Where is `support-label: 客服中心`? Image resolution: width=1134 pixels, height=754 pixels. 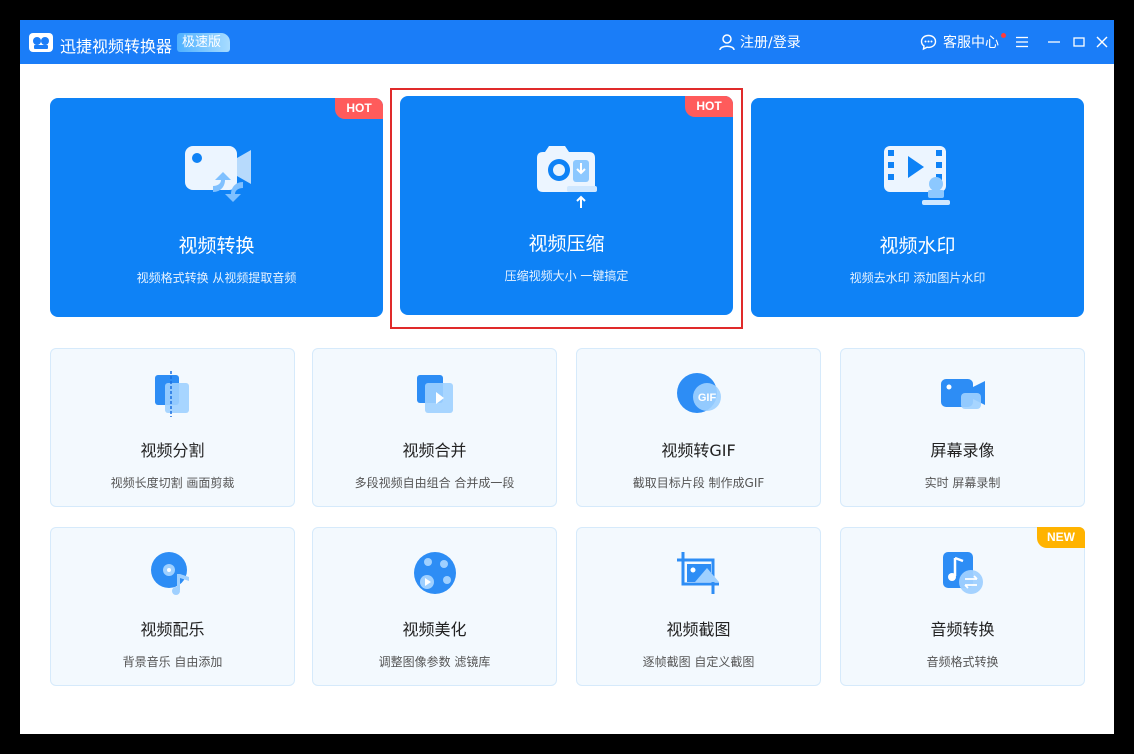
support-label: 客服中心 is located at coordinates (971, 43).